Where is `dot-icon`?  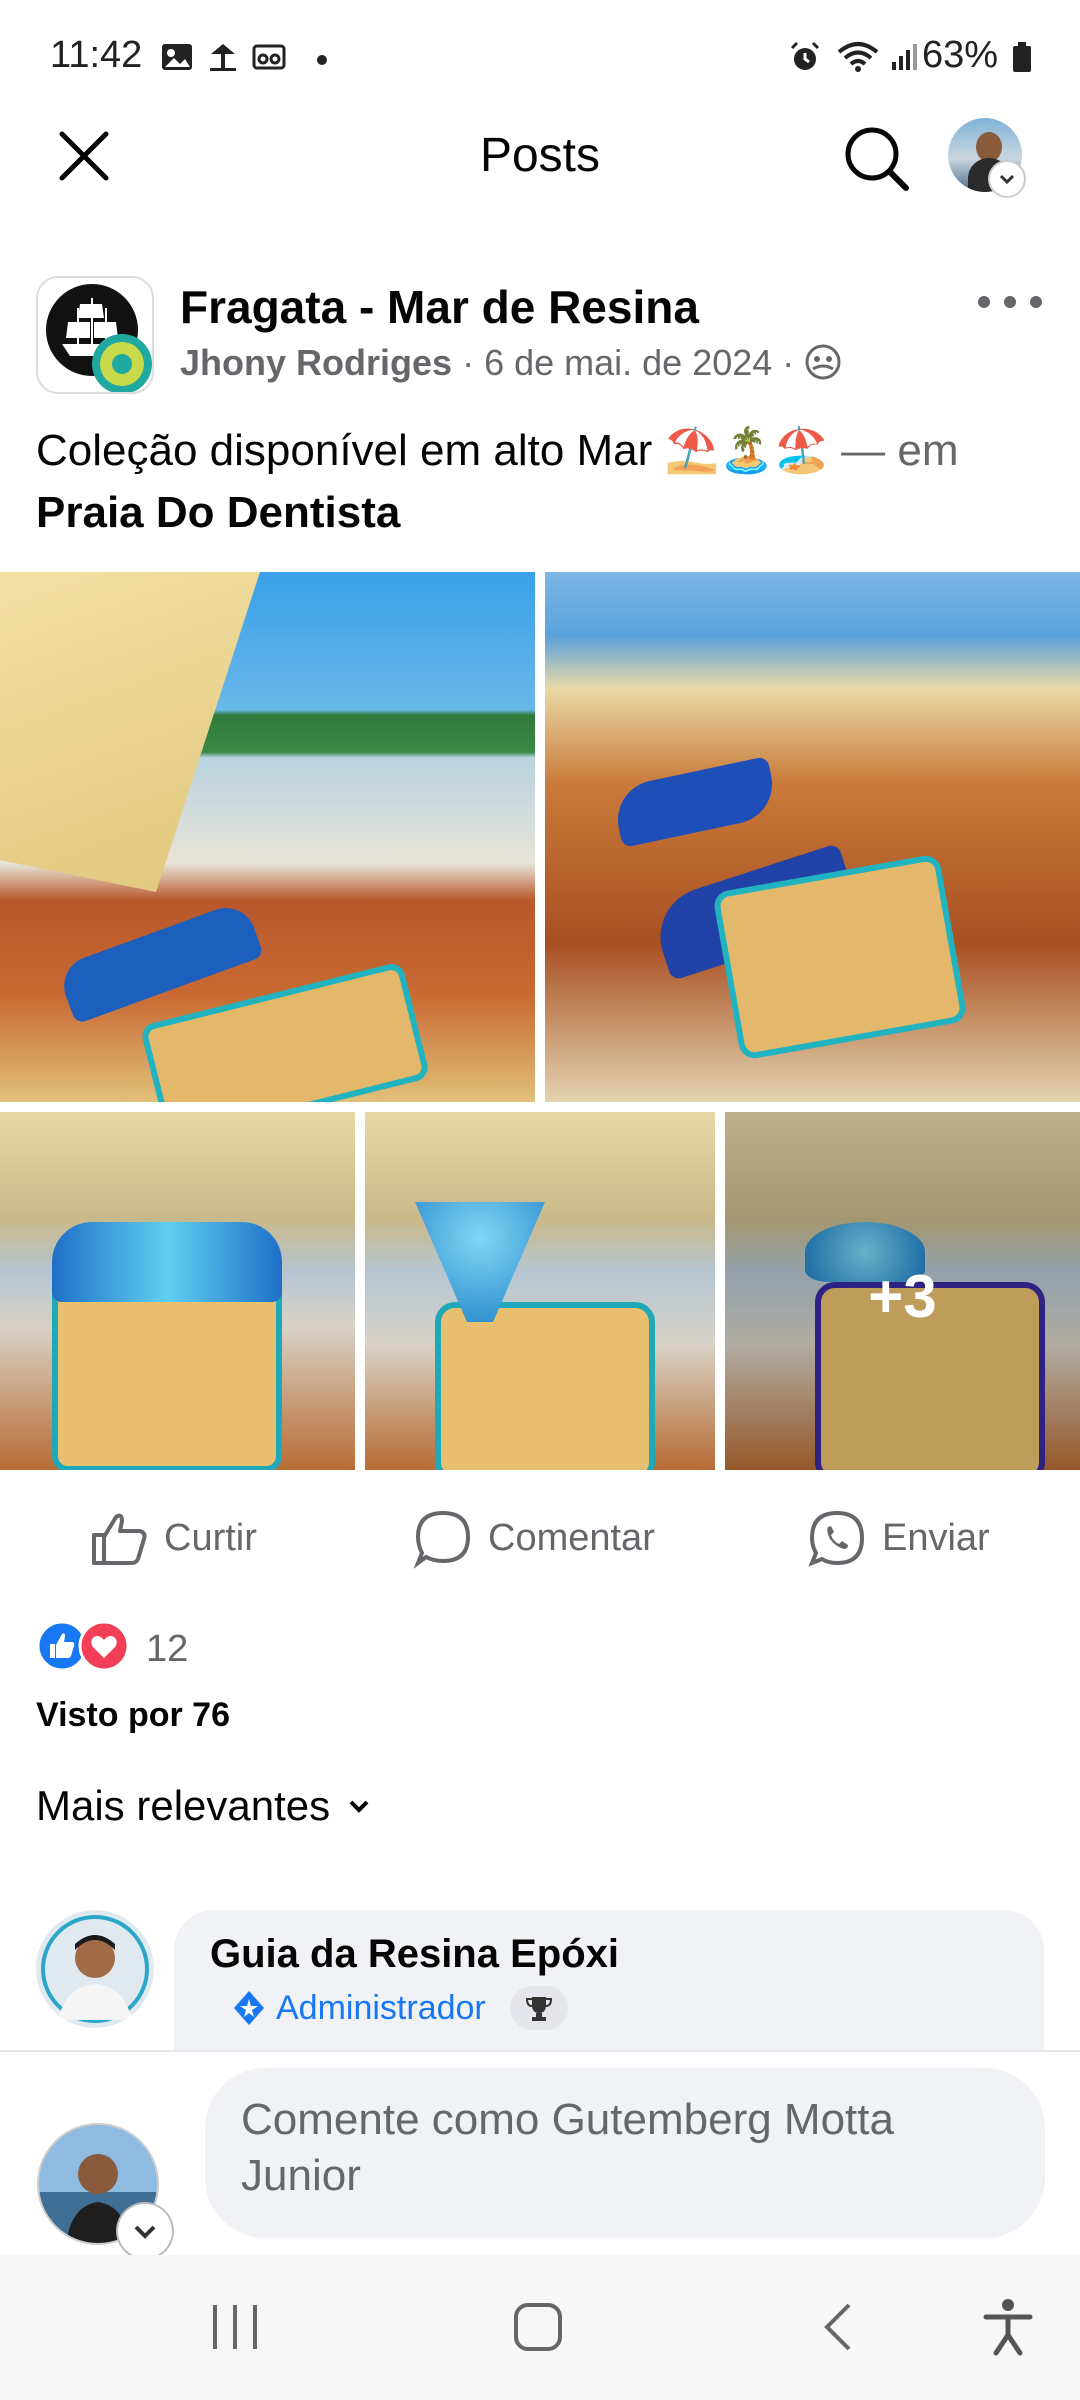
dot-icon is located at coordinates (322, 60).